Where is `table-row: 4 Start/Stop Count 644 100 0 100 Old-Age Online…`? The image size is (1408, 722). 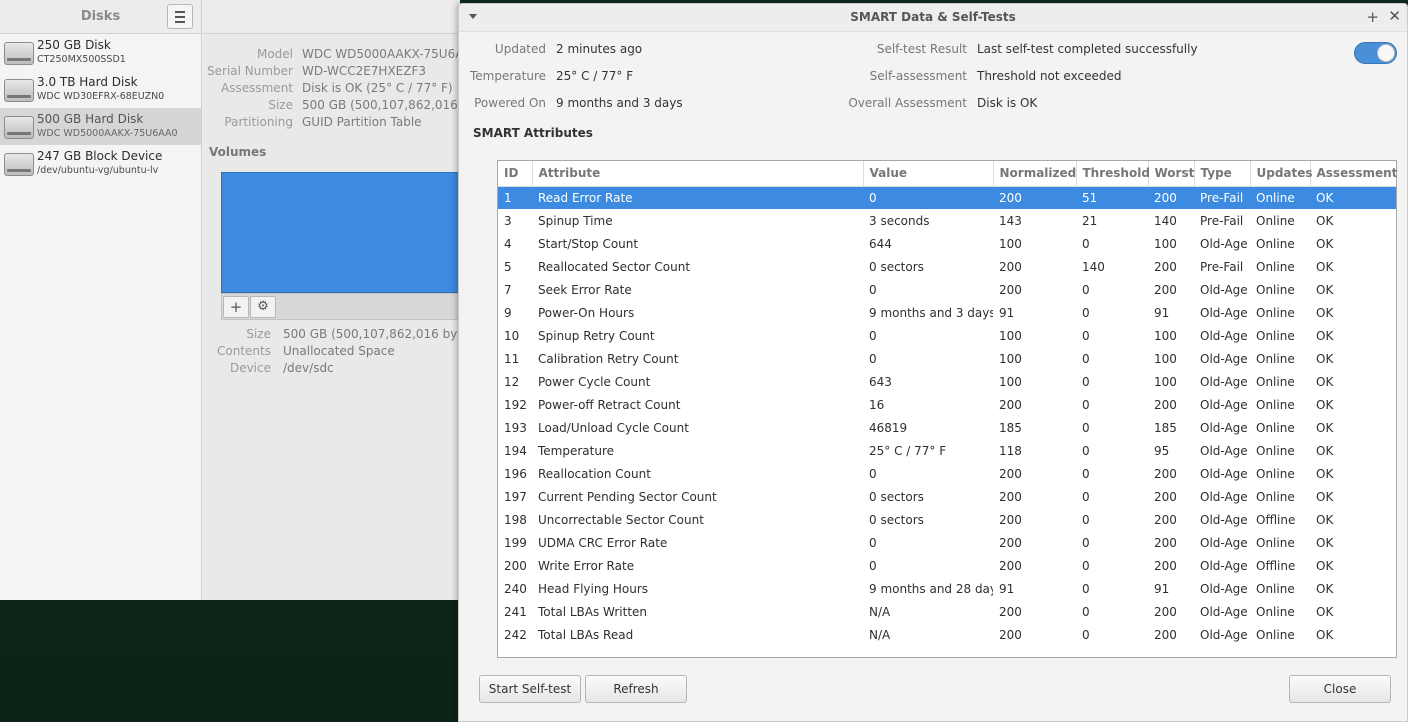
table-row: 4 Start/Stop Count 644 100 0 100 Old-Age Online… is located at coordinates (947, 243).